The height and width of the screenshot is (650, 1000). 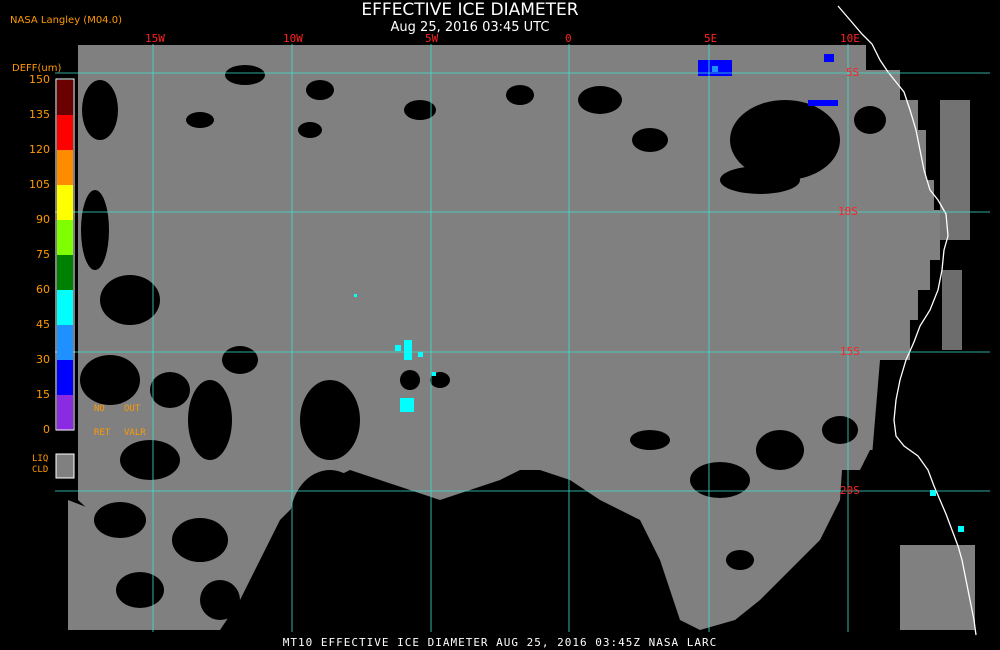 What do you see at coordinates (39, 114) in the screenshot?
I see `legend-tick-label: 135` at bounding box center [39, 114].